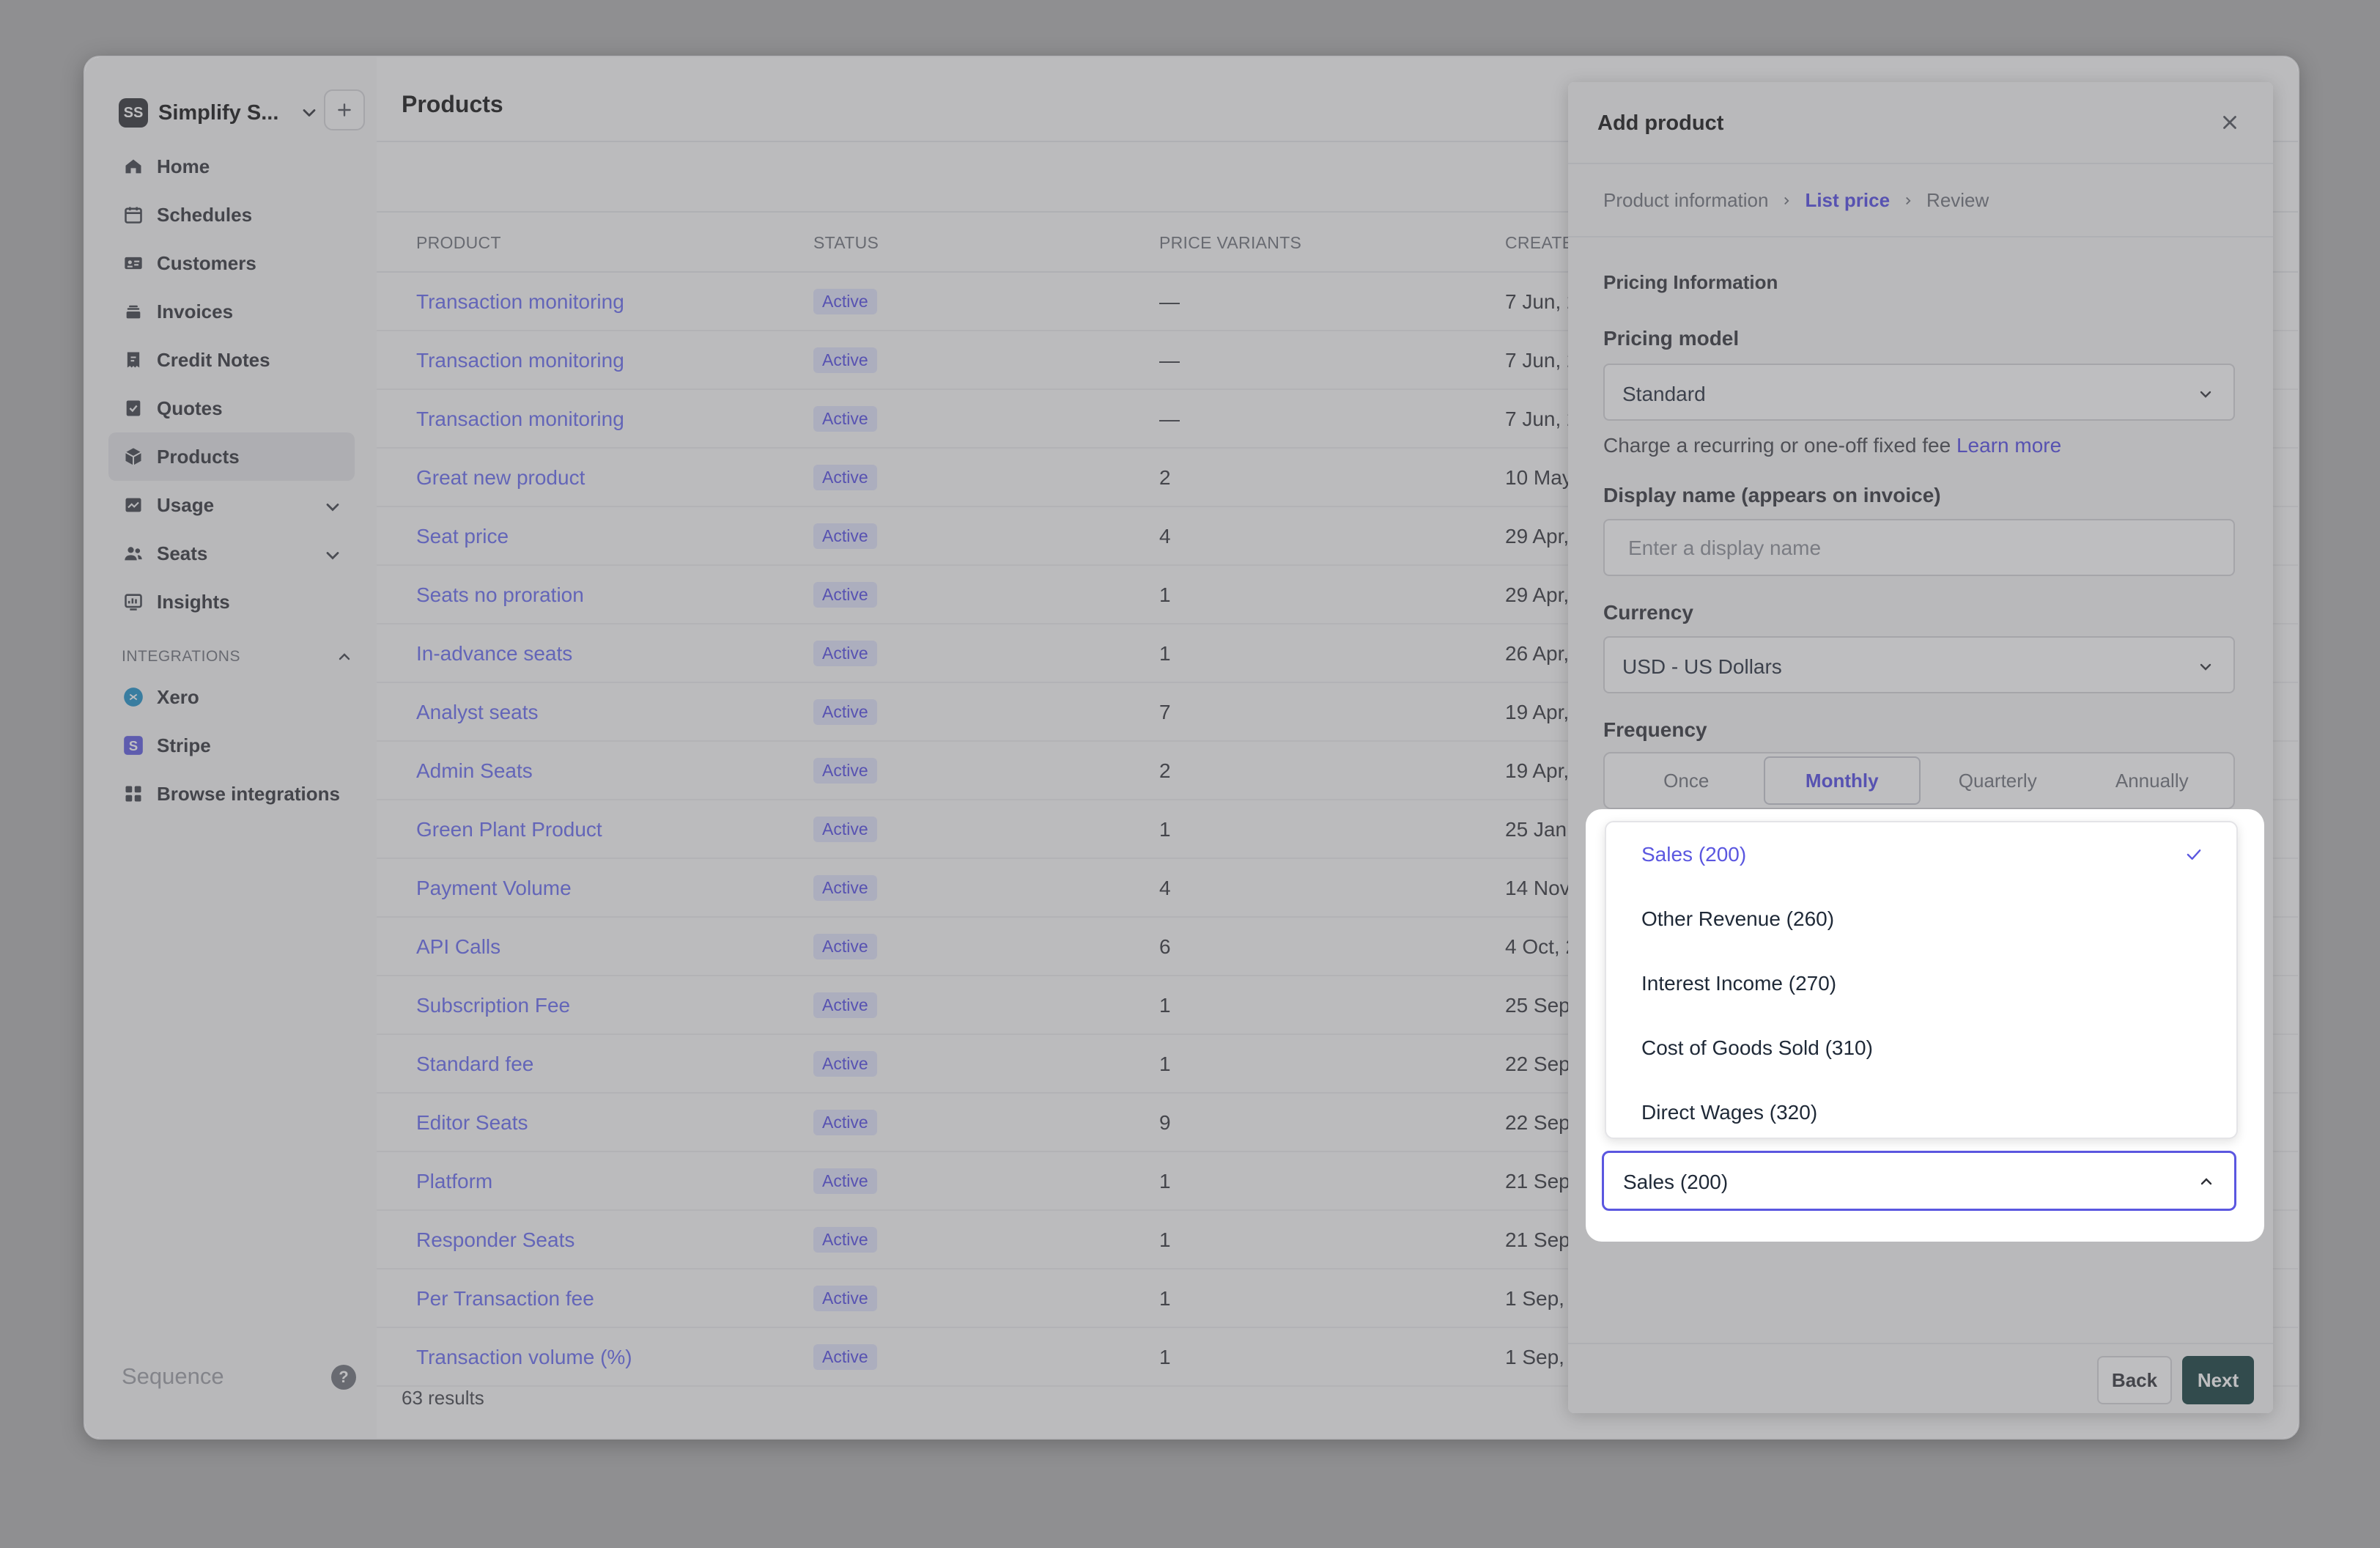  I want to click on back-button: Back, so click(2134, 1380).